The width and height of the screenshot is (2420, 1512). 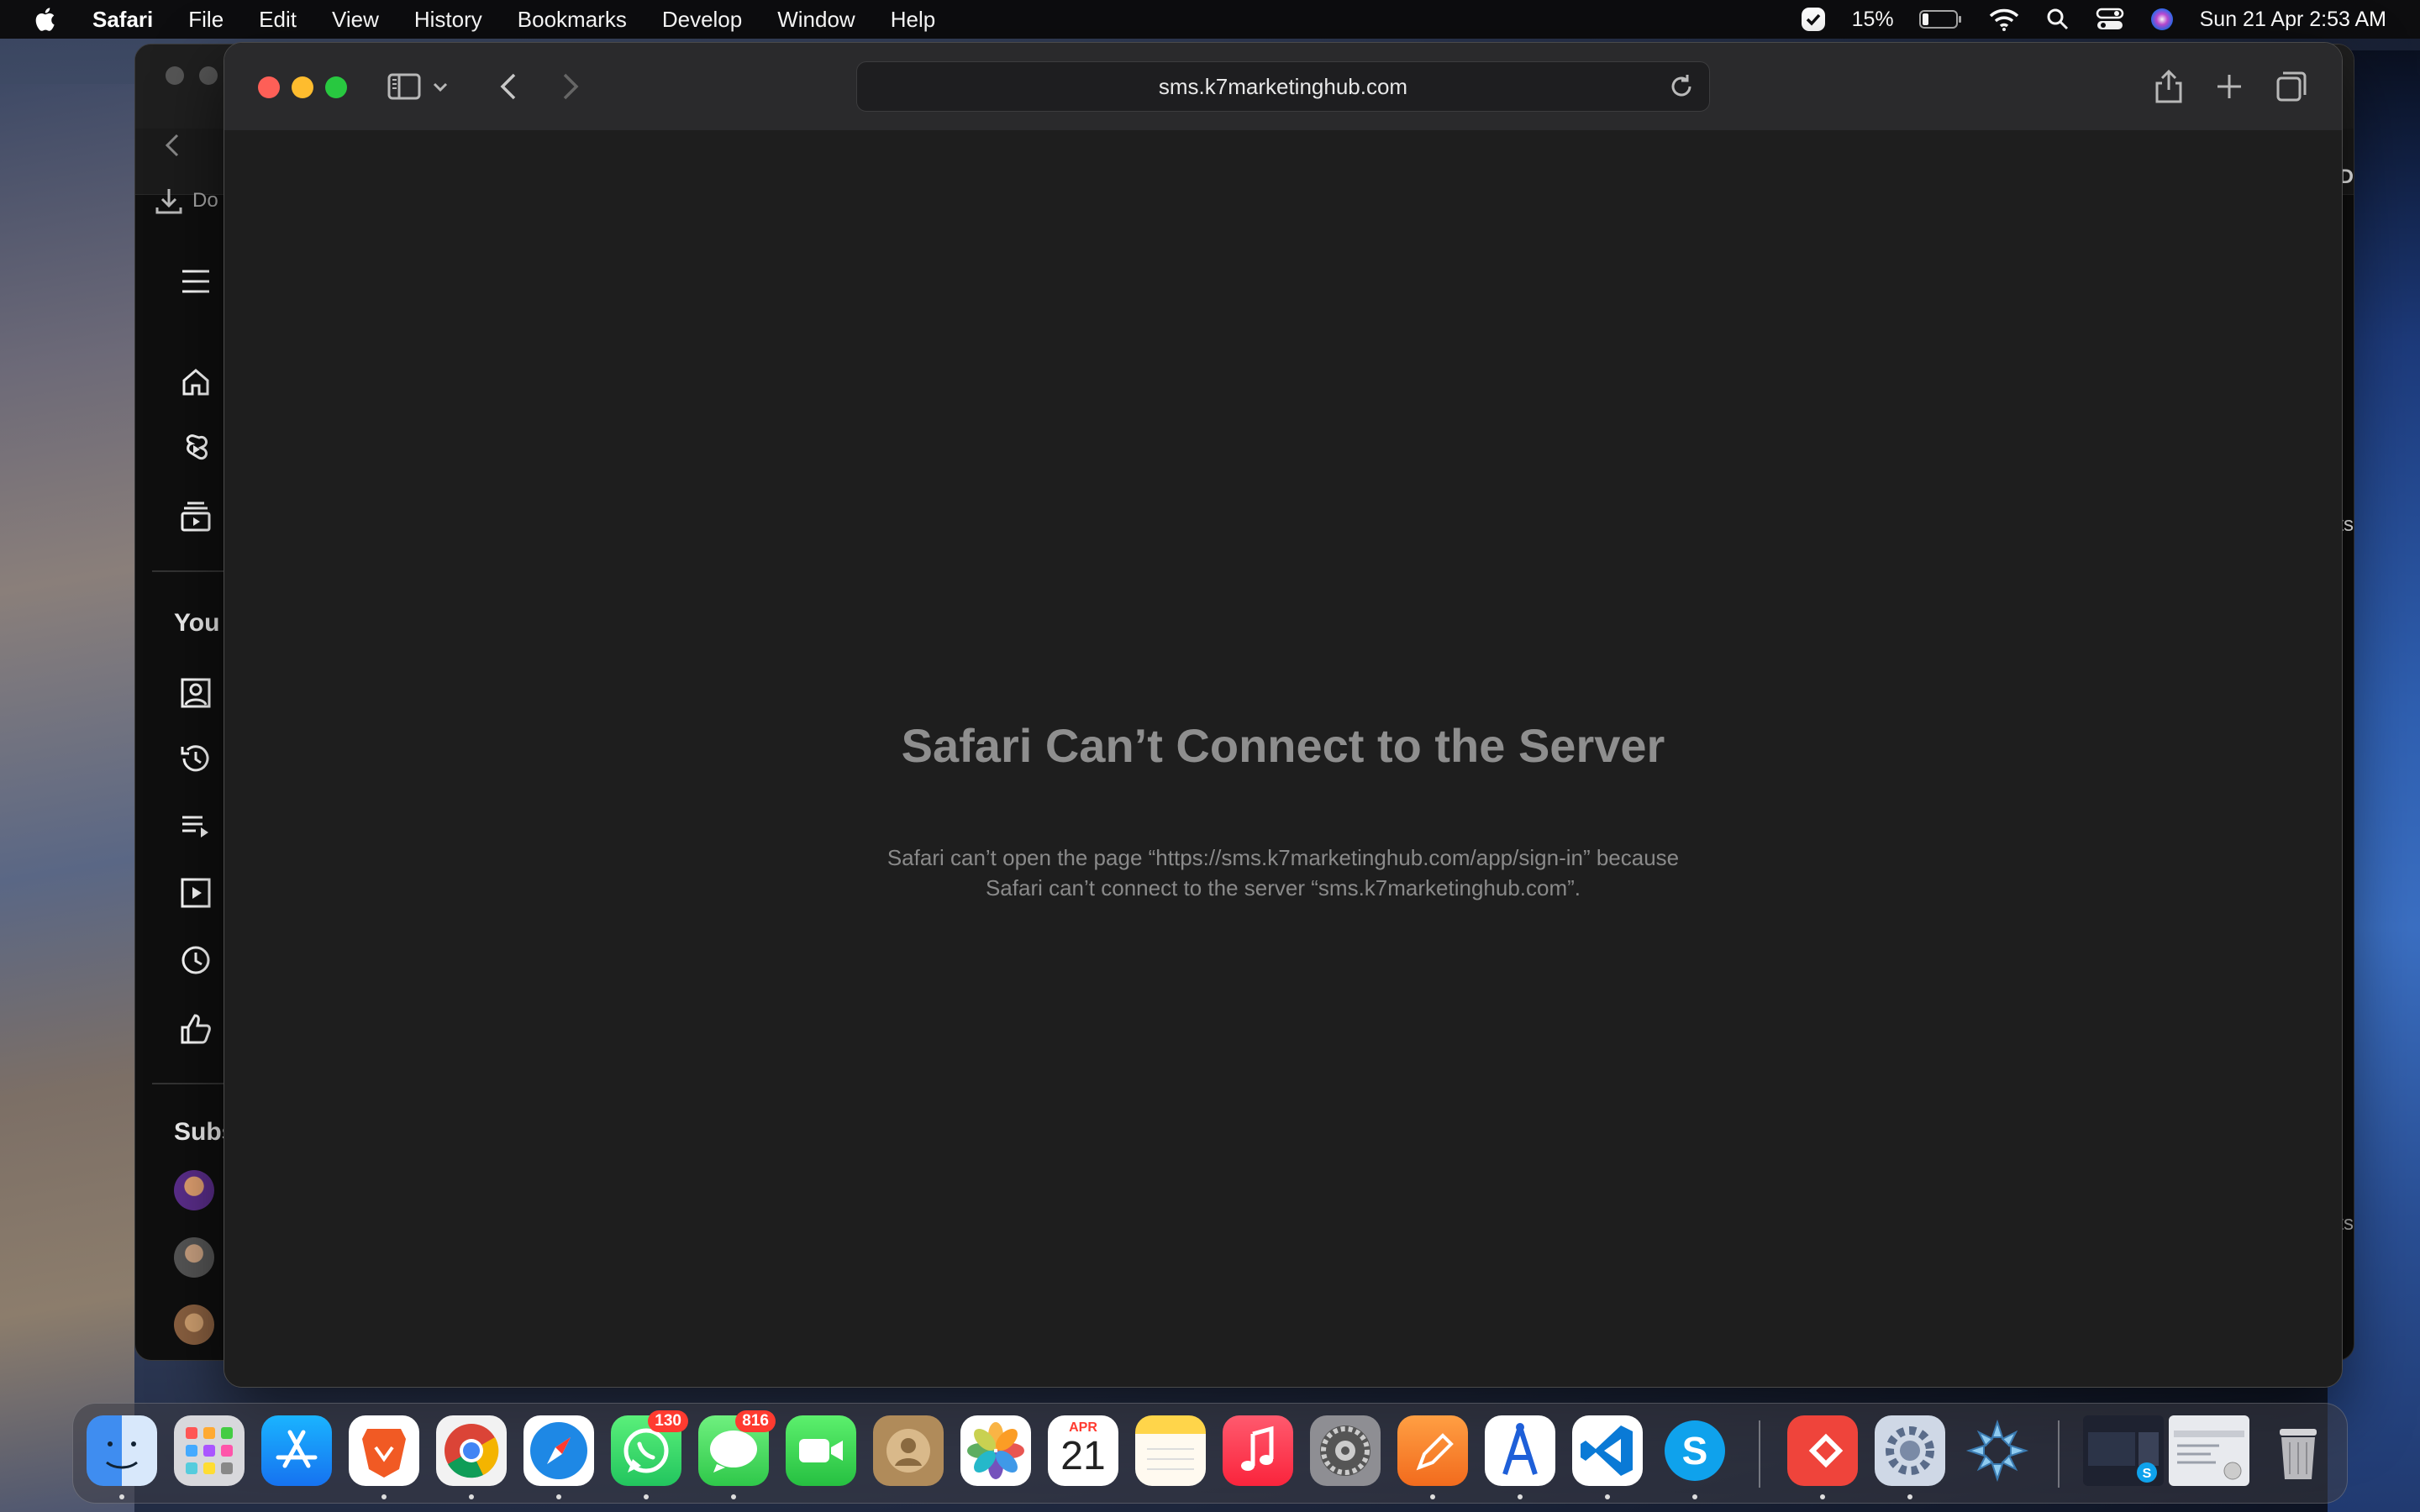 I want to click on vscode-app-icon, so click(x=1607, y=1450).